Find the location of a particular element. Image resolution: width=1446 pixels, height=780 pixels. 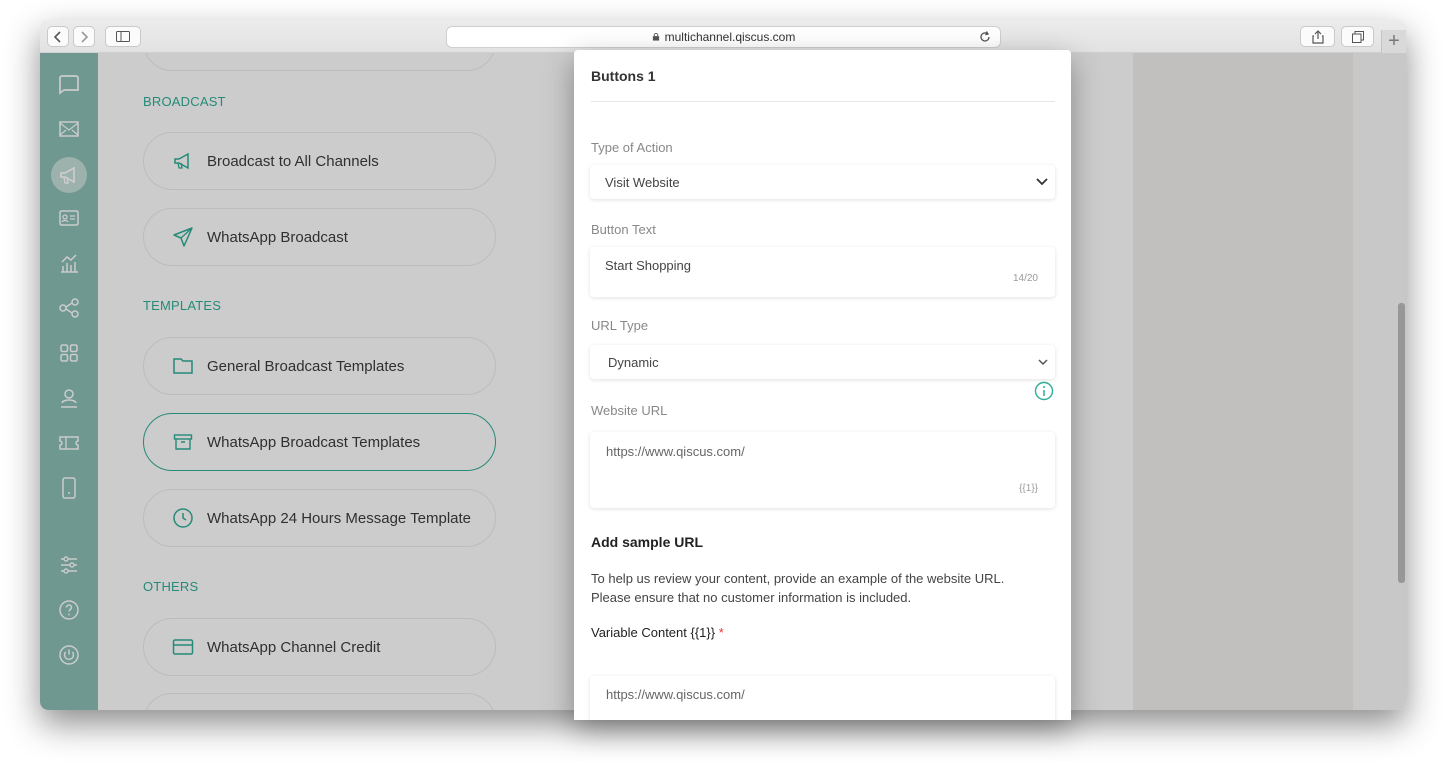

sidebar-icon is located at coordinates (123, 36).